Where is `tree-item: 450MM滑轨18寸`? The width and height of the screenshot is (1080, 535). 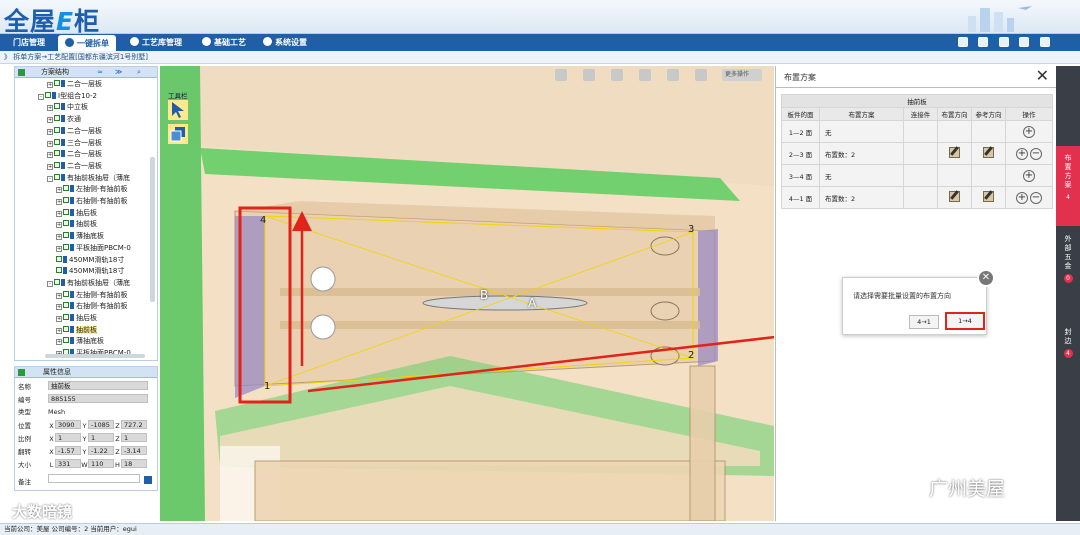 tree-item: 450MM滑轨18寸 is located at coordinates (90, 261).